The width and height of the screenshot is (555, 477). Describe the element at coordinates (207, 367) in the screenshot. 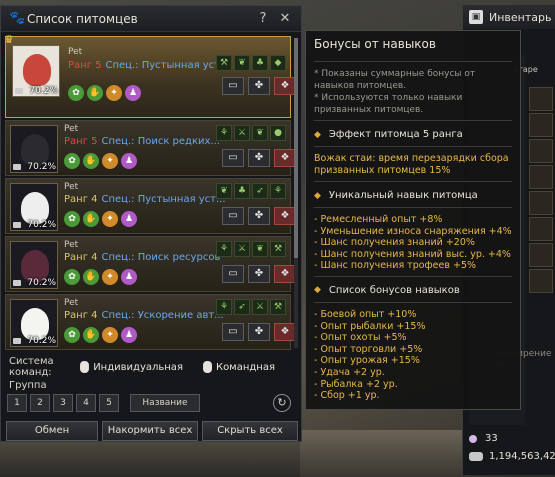

I see `mouse-icon` at that location.